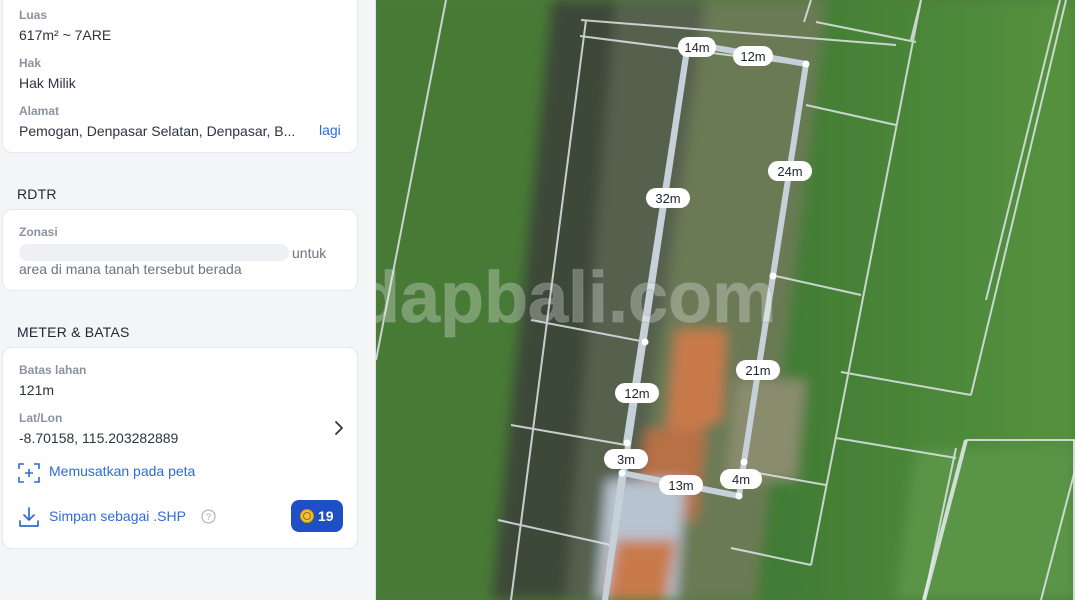 The height and width of the screenshot is (600, 1075). What do you see at coordinates (65, 35) in the screenshot?
I see `luas-value: 617m² ~ 7ARE` at bounding box center [65, 35].